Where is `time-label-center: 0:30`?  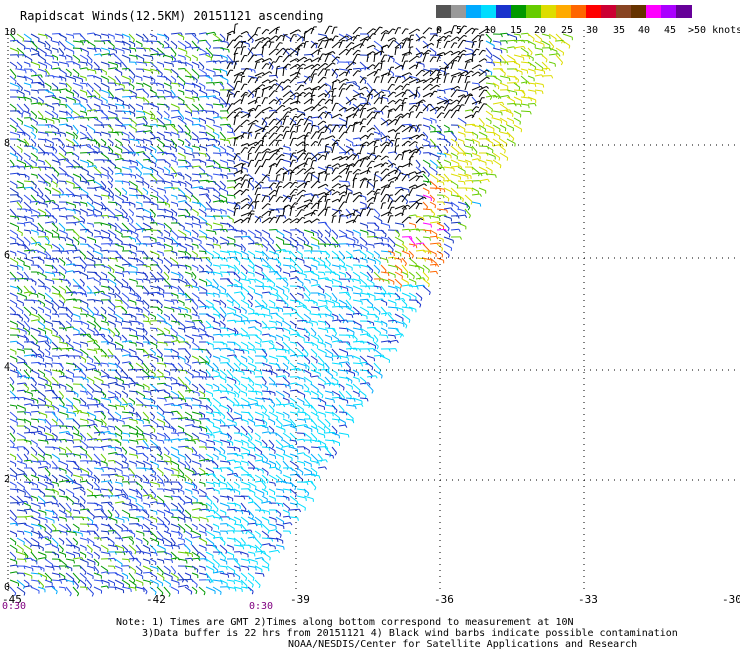 time-label-center: 0:30 is located at coordinates (261, 606).